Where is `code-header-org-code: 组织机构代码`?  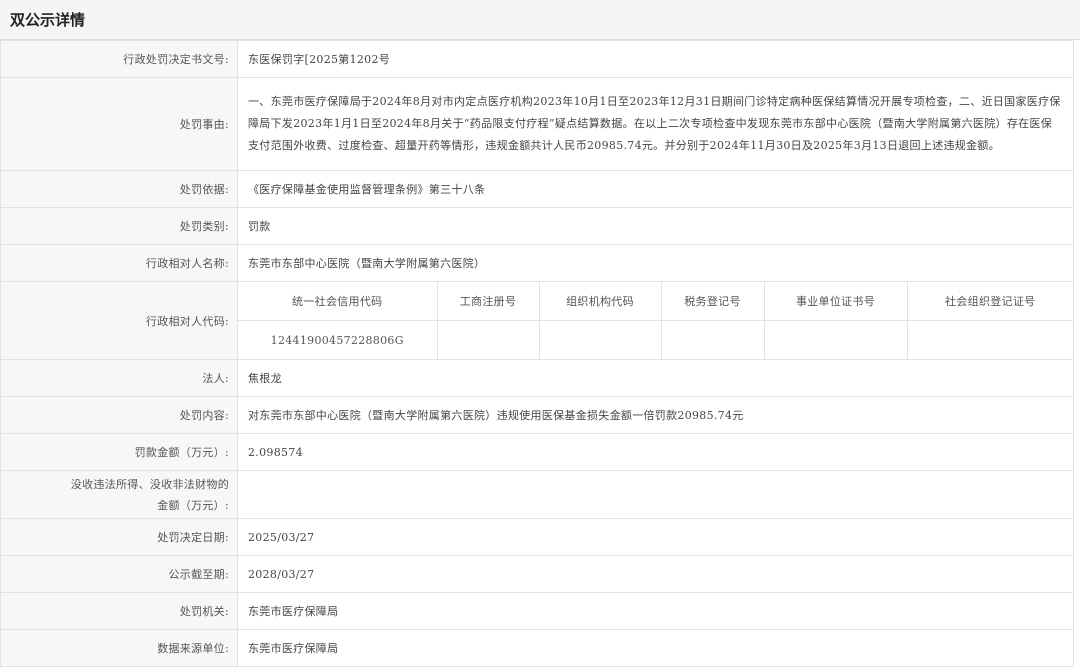 code-header-org-code: 组织机构代码 is located at coordinates (600, 301).